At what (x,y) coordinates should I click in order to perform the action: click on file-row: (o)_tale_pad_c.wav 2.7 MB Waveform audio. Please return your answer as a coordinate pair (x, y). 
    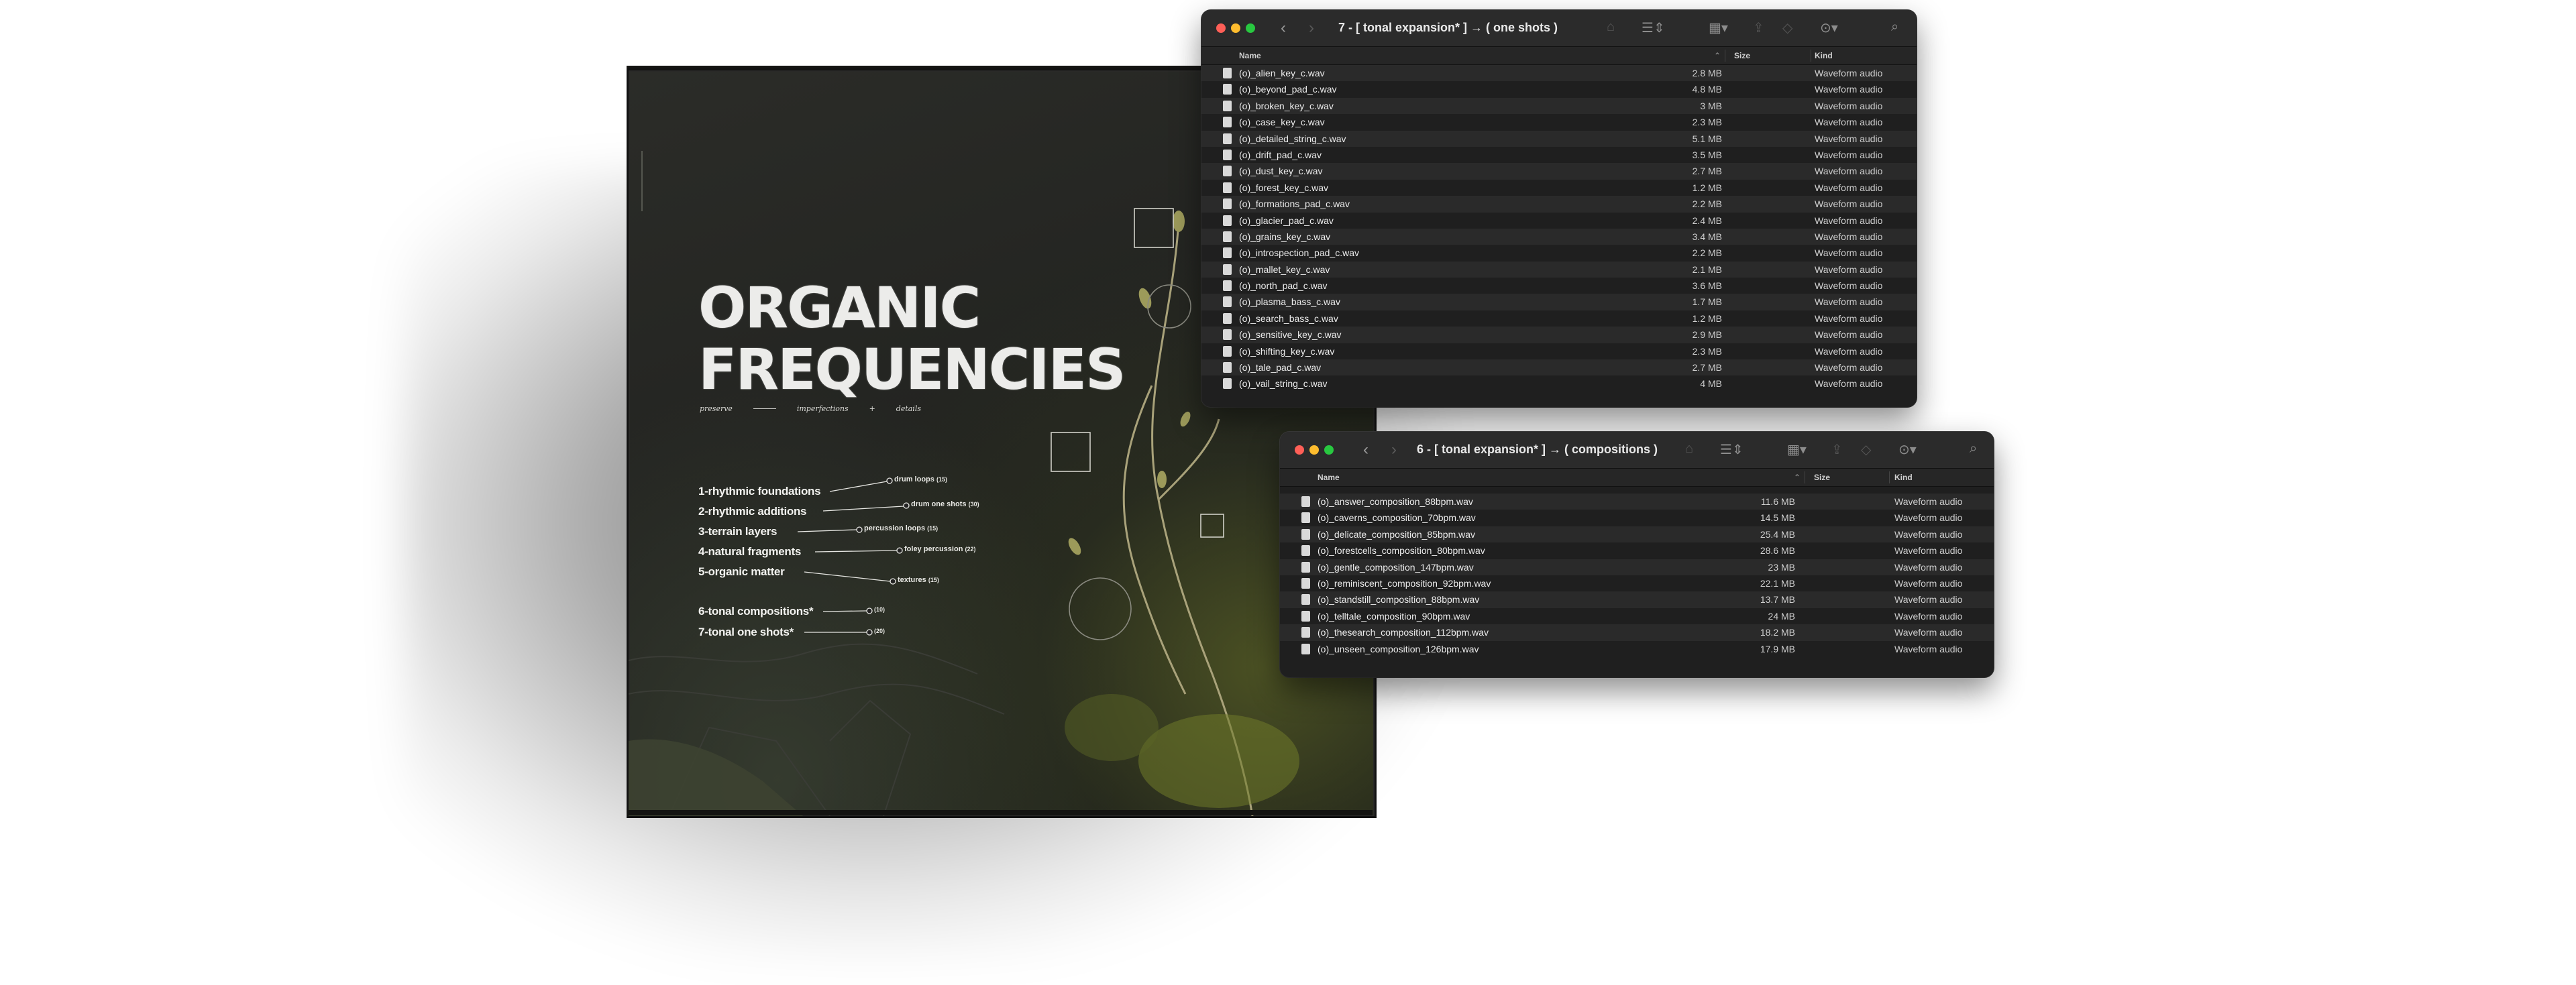
    Looking at the image, I should click on (1559, 367).